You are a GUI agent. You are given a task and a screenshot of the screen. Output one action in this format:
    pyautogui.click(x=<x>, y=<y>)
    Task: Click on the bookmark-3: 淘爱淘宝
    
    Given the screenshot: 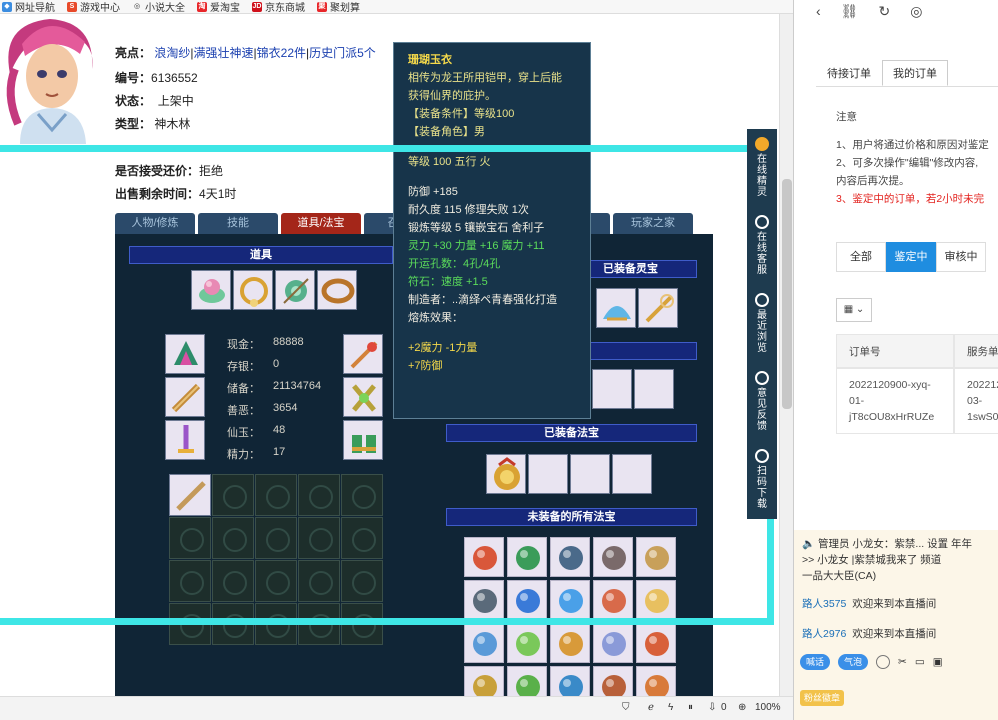 What is the action you would take?
    pyautogui.click(x=218, y=7)
    